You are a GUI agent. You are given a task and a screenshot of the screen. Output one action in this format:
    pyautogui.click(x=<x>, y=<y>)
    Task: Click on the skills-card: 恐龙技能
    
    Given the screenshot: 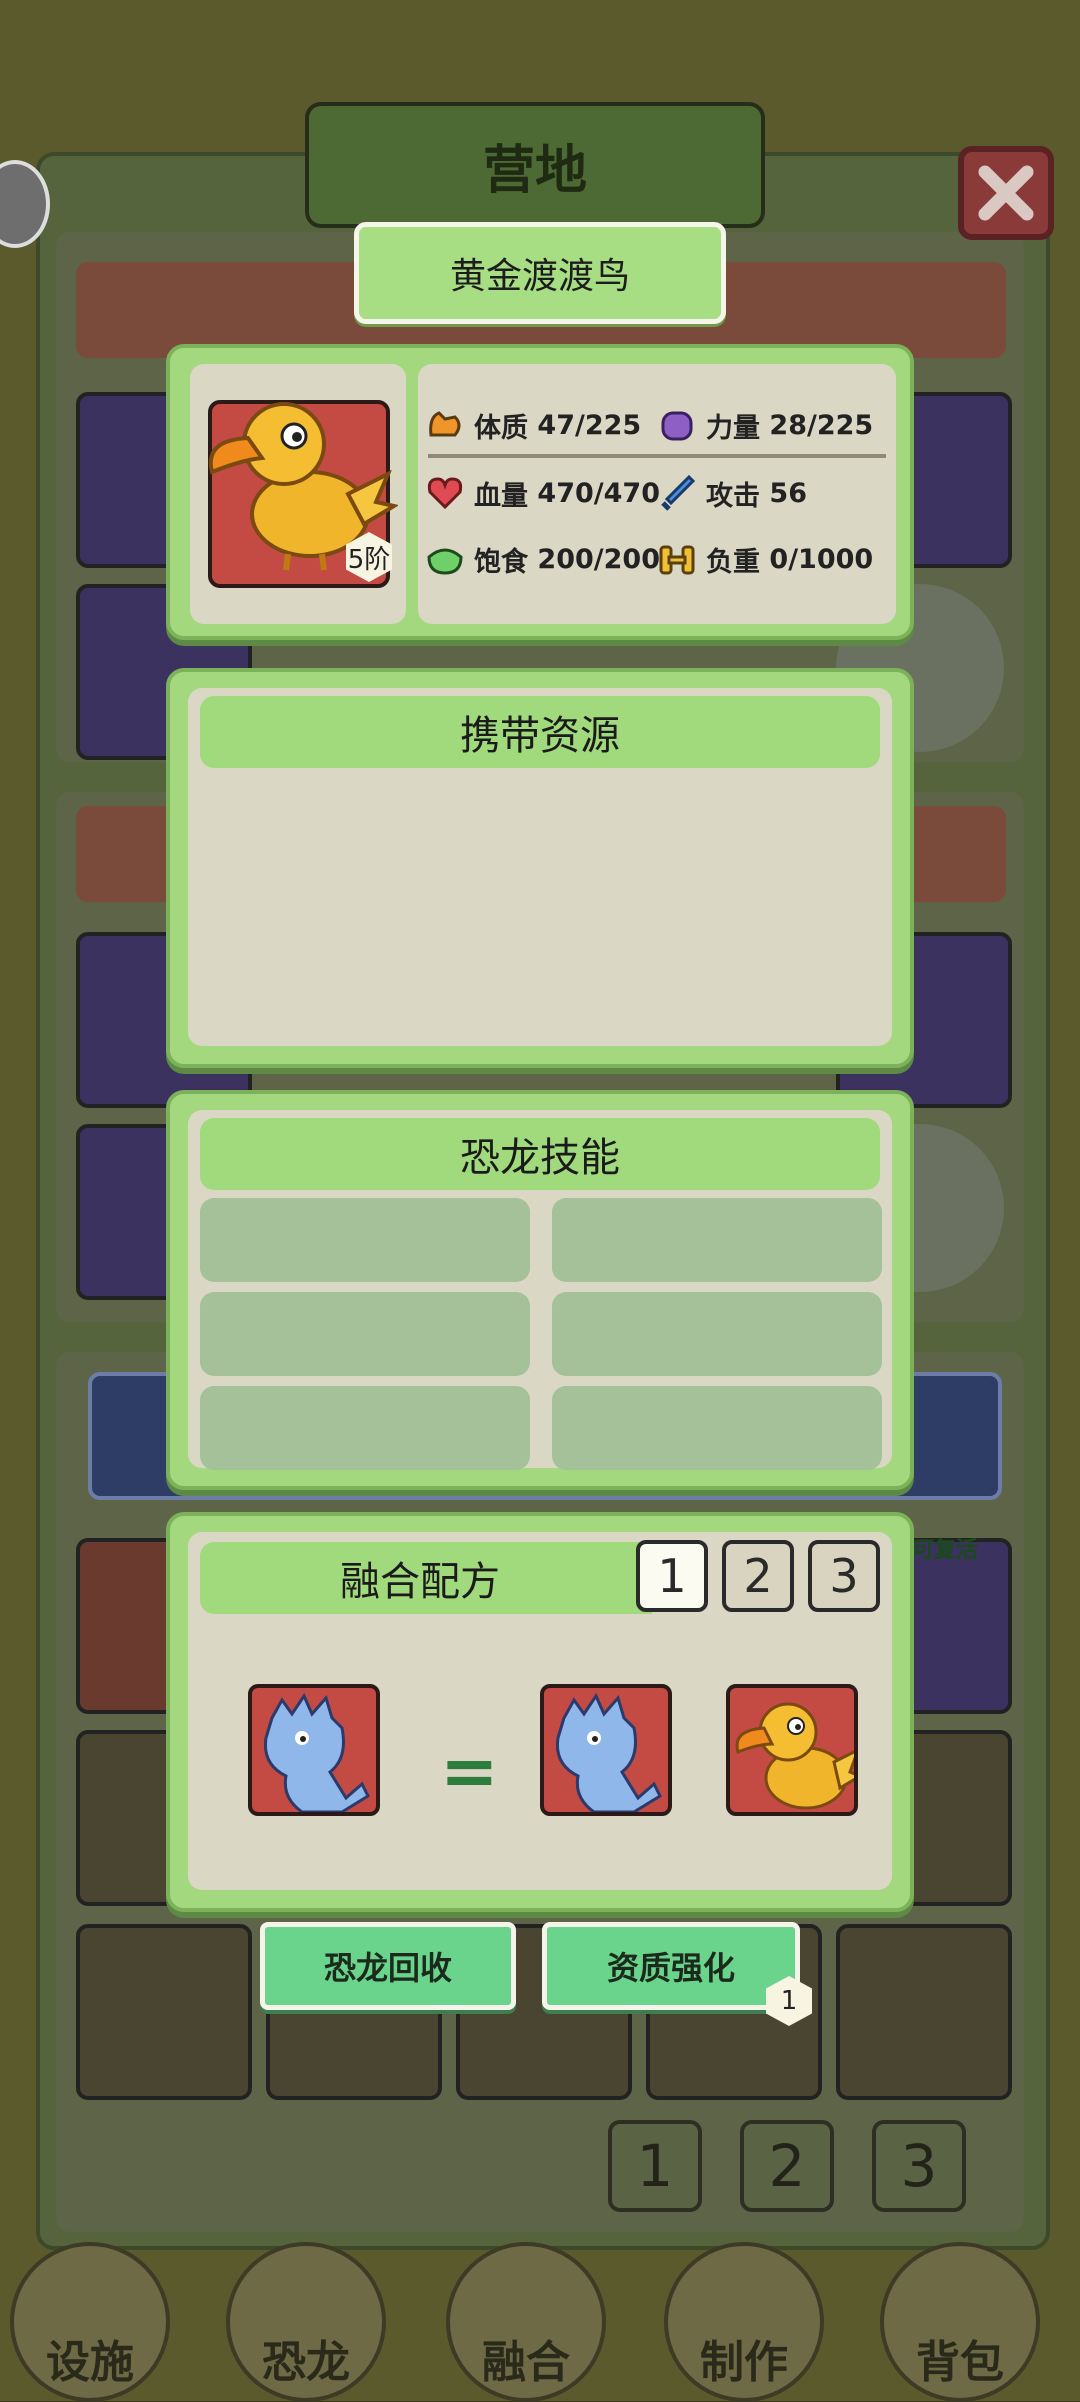 What is the action you would take?
    pyautogui.click(x=540, y=1290)
    